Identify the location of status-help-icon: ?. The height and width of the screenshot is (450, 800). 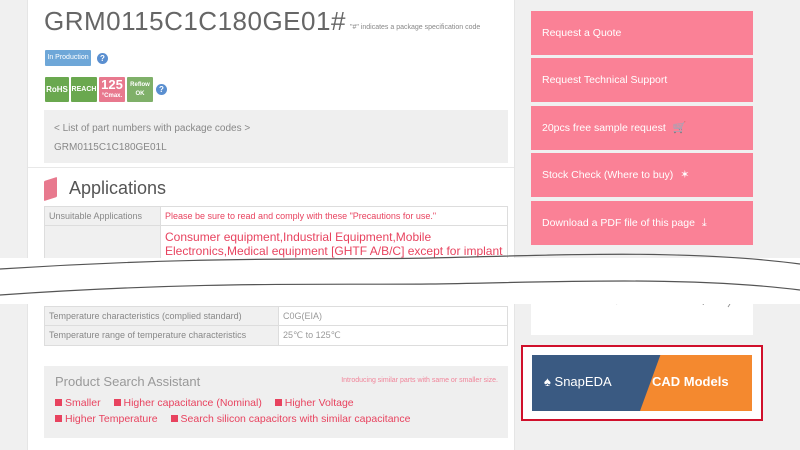
(102, 58).